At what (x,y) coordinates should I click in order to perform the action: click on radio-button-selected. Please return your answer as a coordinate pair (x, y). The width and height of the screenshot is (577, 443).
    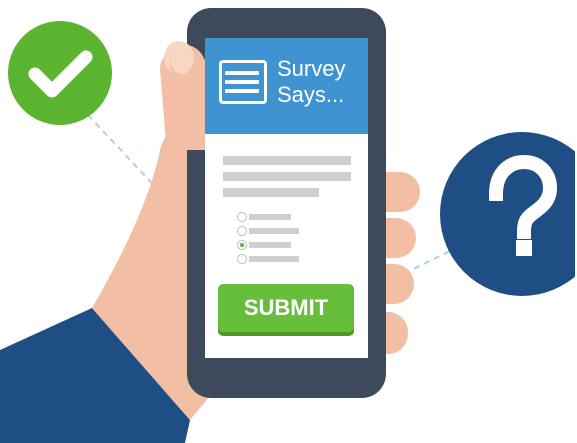
    Looking at the image, I should click on (242, 245).